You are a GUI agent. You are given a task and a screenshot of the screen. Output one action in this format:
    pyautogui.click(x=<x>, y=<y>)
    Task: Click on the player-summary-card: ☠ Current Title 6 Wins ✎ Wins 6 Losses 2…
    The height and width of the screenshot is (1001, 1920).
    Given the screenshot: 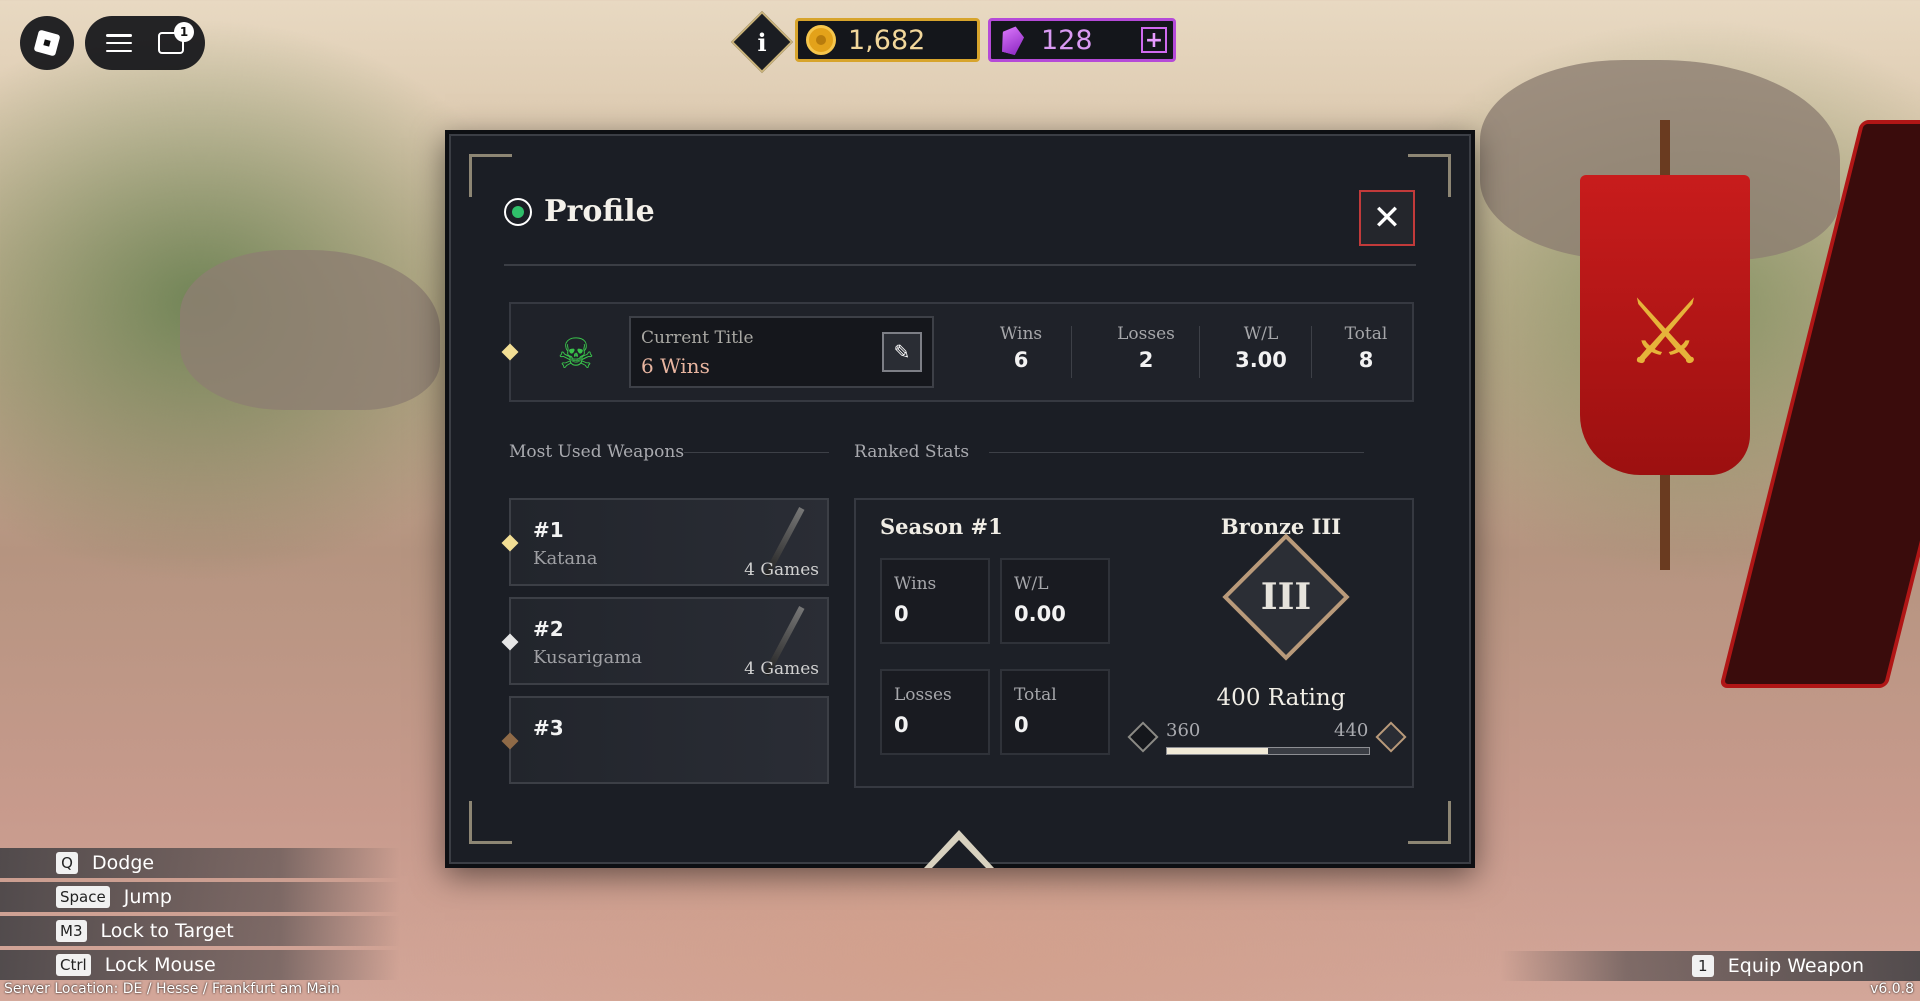 What is the action you would take?
    pyautogui.click(x=957, y=352)
    